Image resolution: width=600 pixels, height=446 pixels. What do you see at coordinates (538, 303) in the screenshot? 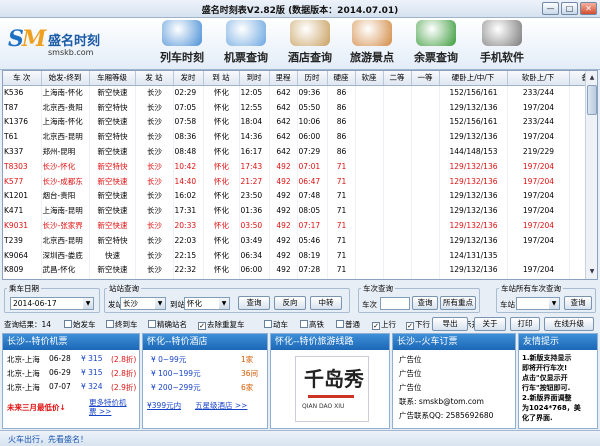
I see `station-all-select: ▼` at bounding box center [538, 303].